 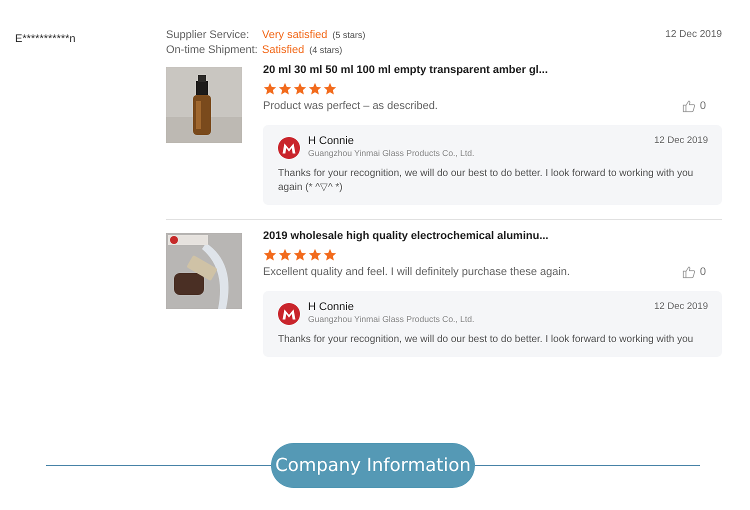 What do you see at coordinates (373, 465) in the screenshot?
I see `section-title: Company Information` at bounding box center [373, 465].